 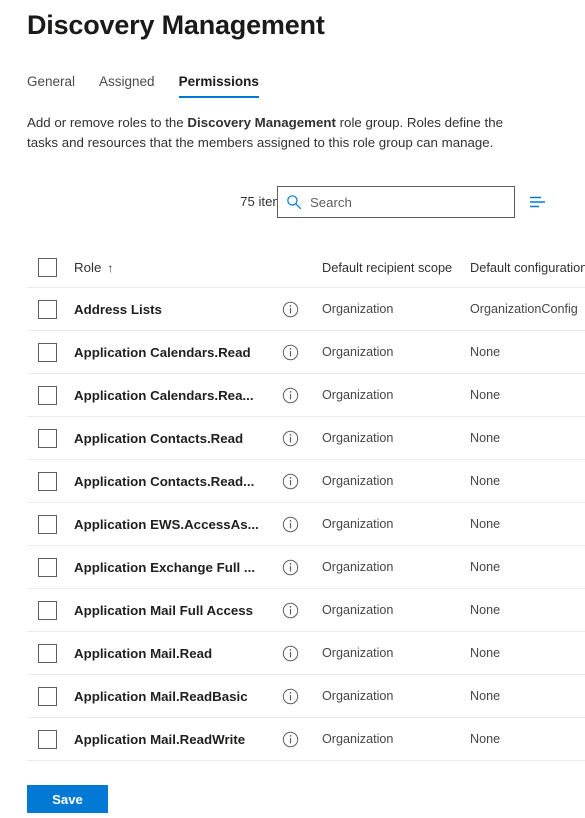 What do you see at coordinates (67, 799) in the screenshot?
I see `save-button: Save` at bounding box center [67, 799].